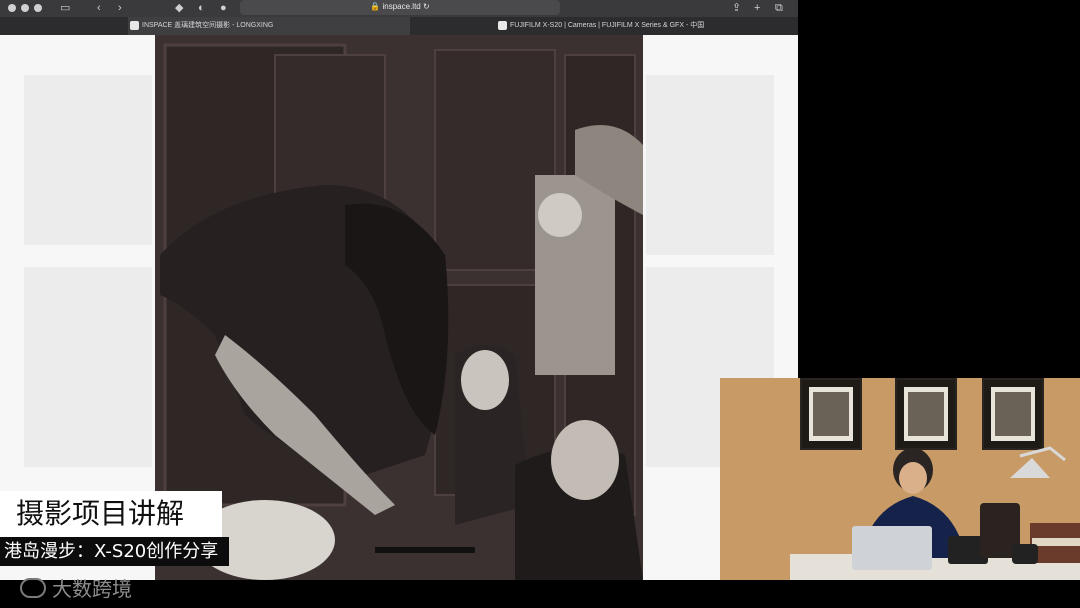 Image resolution: width=1080 pixels, height=608 pixels. Describe the element at coordinates (223, 8) in the screenshot. I see `extension-icon: ●` at that location.